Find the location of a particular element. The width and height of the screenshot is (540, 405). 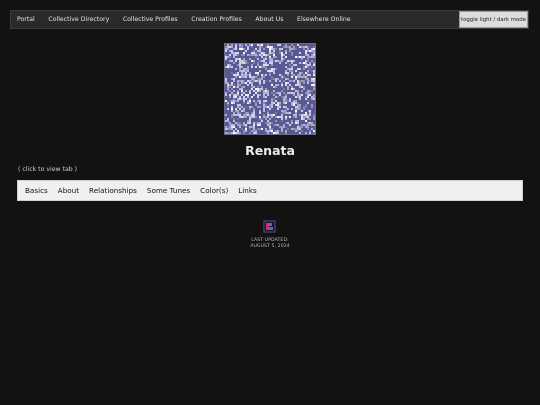

profile-name: Renata is located at coordinates (270, 150).